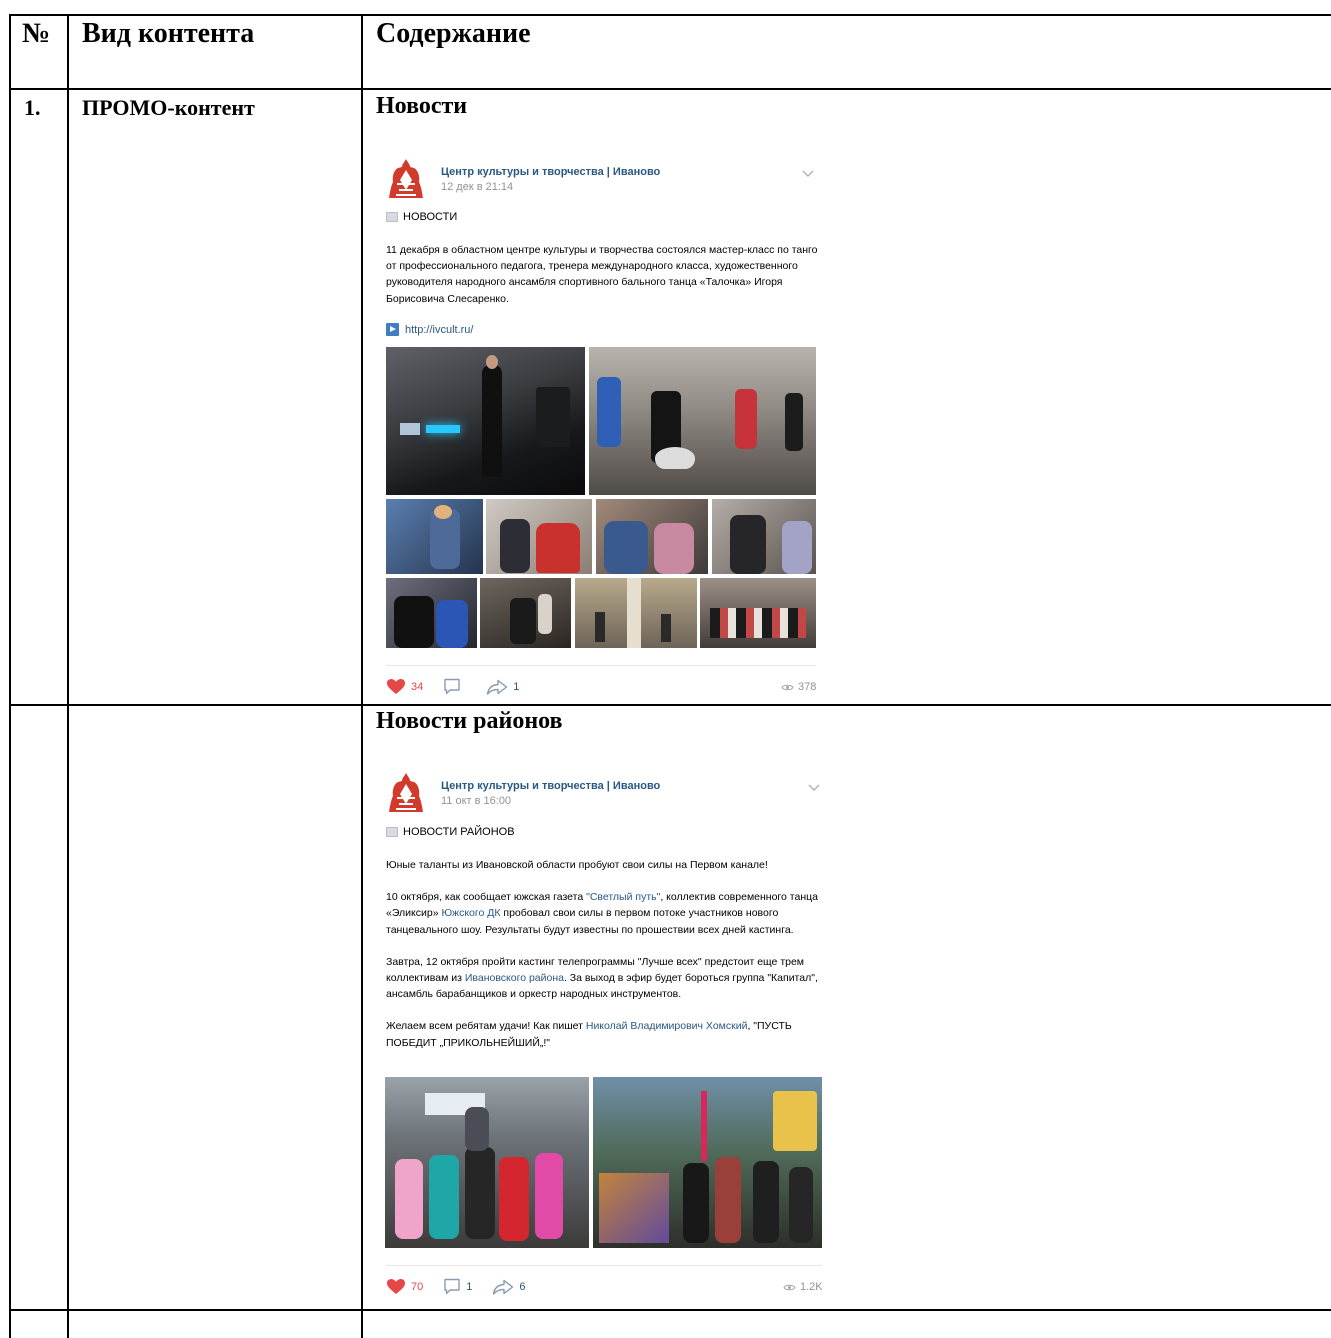 Image resolution: width=1331 pixels, height=1338 pixels. Describe the element at coordinates (417, 686) in the screenshot. I see `like-count: 34` at that location.